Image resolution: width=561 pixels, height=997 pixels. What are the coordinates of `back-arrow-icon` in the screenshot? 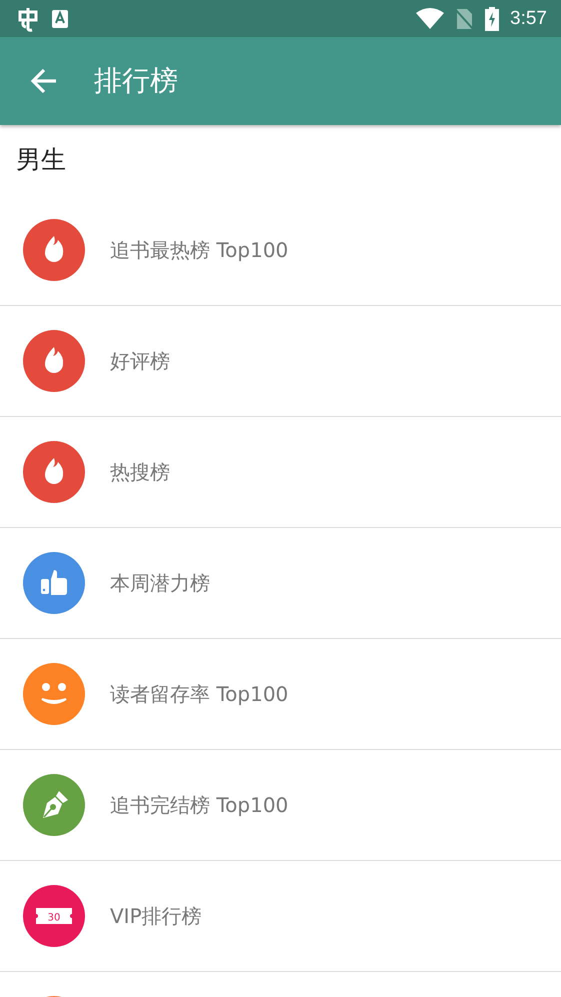 It's located at (44, 81).